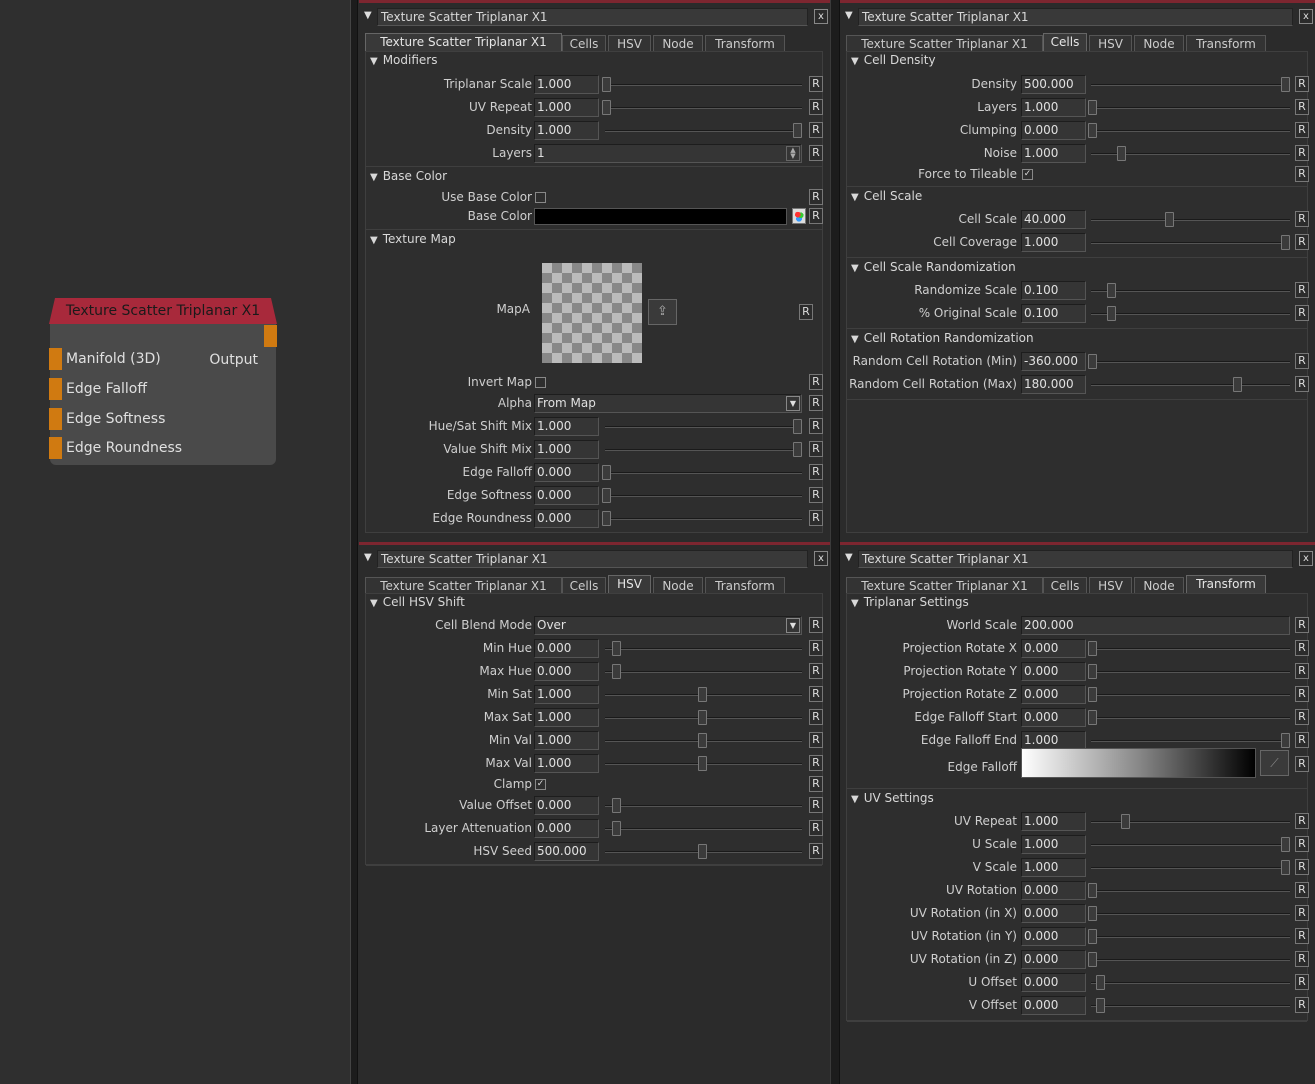  What do you see at coordinates (1190, 385) in the screenshot?
I see `random-rotation-max-slider-track` at bounding box center [1190, 385].